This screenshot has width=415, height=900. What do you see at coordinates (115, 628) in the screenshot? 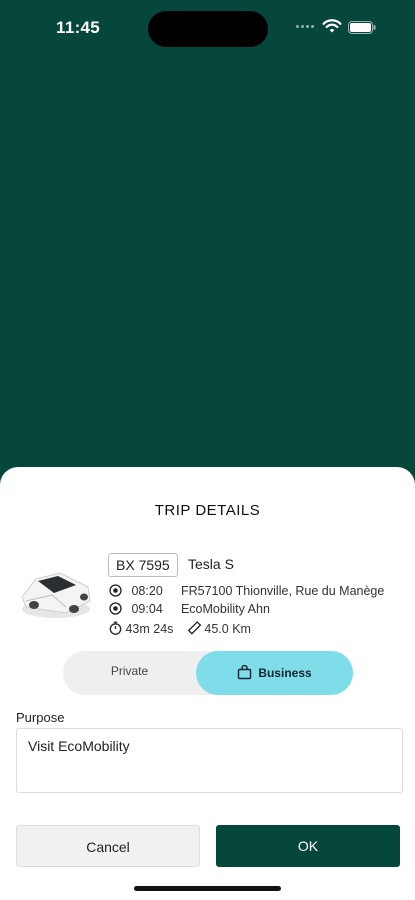
I see `stopwatch-icon` at bounding box center [115, 628].